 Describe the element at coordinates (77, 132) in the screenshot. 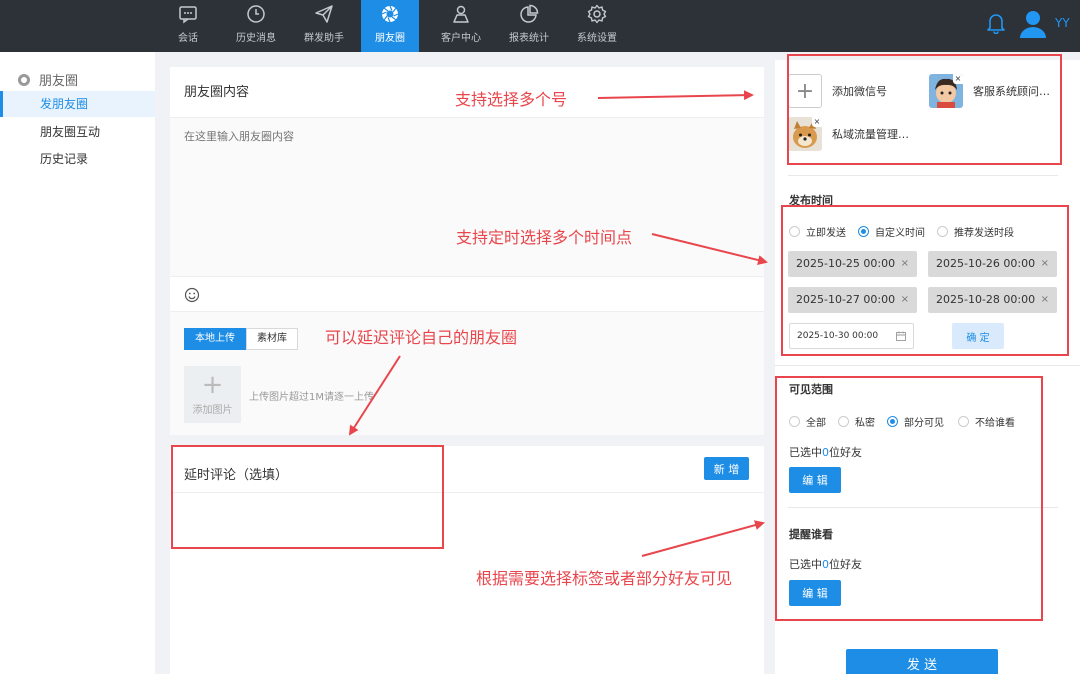

I see `sidebar-item-moments-interaction: 朋友圈互动` at that location.